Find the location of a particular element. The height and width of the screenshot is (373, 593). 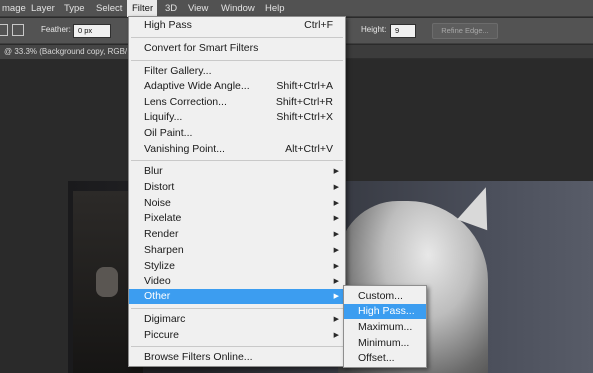

menu-type: Type is located at coordinates (74, 8).